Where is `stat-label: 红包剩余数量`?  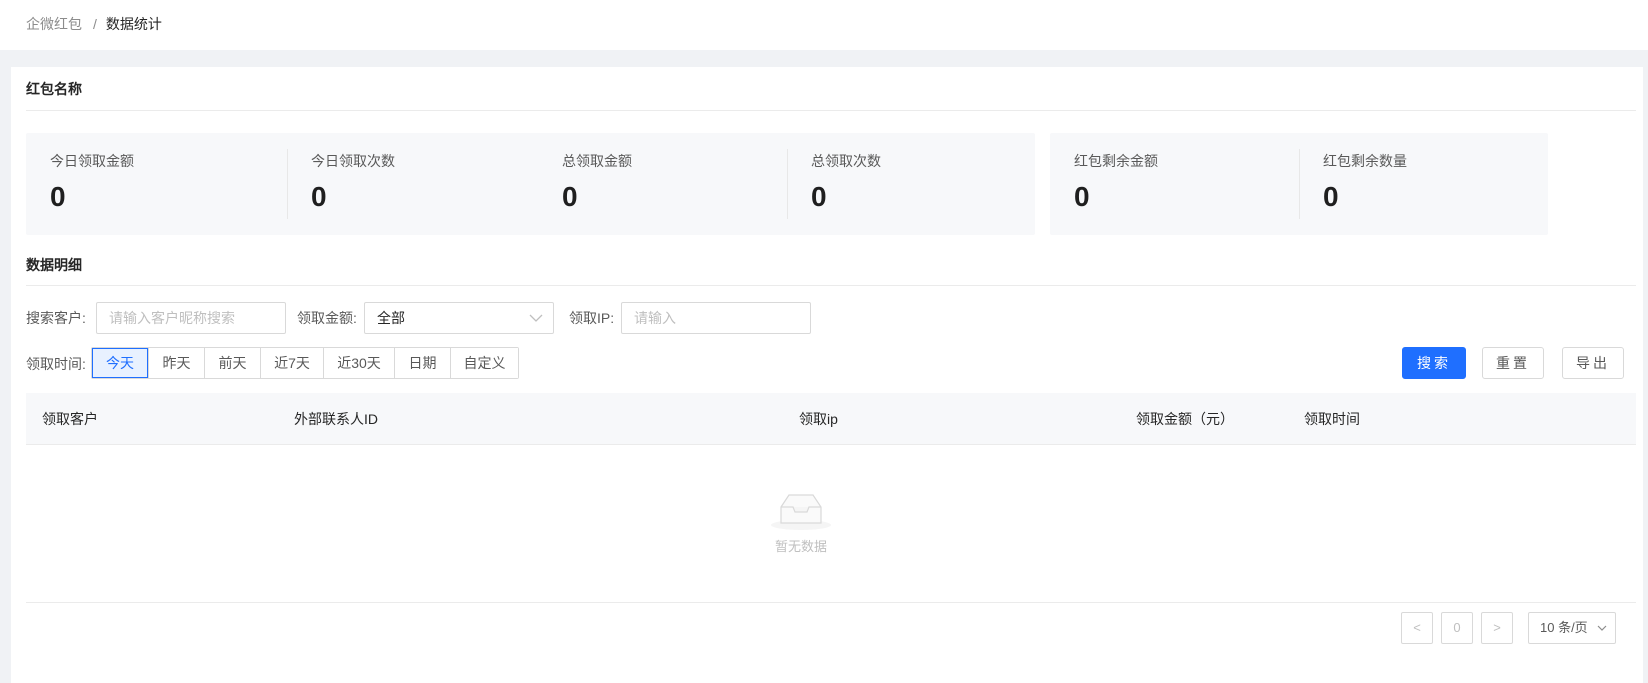 stat-label: 红包剩余数量 is located at coordinates (1365, 161).